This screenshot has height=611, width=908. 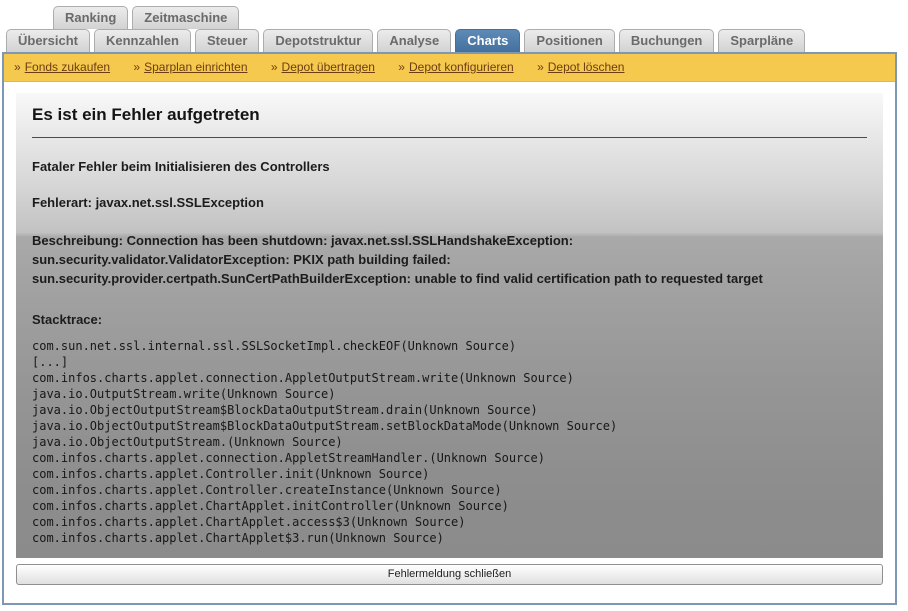 I want to click on link-sparplan-einrichten: » Sparplan einrichten, so click(x=190, y=67).